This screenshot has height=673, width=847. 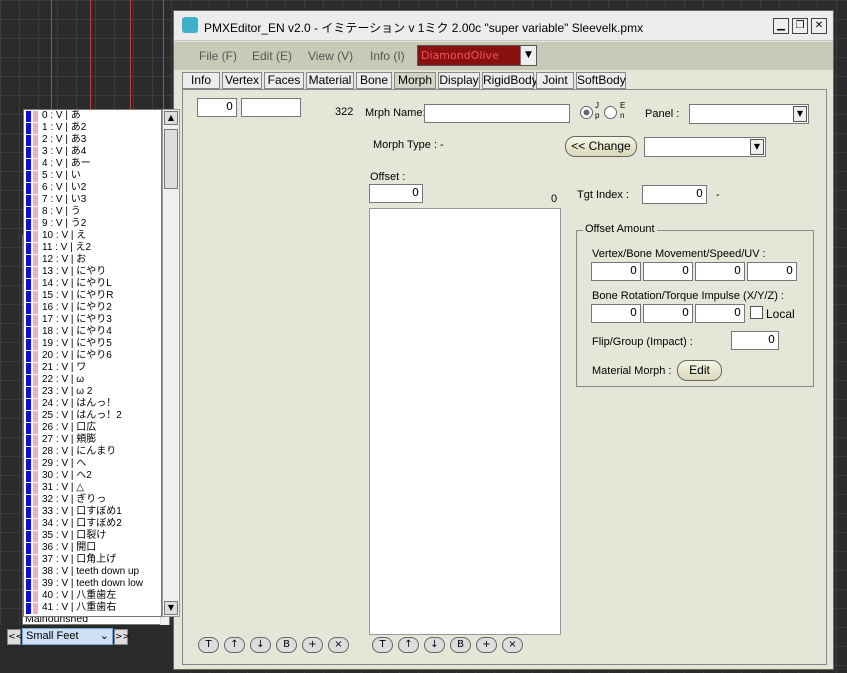 What do you see at coordinates (755, 340) in the screenshot?
I see `flip-group-input: 0` at bounding box center [755, 340].